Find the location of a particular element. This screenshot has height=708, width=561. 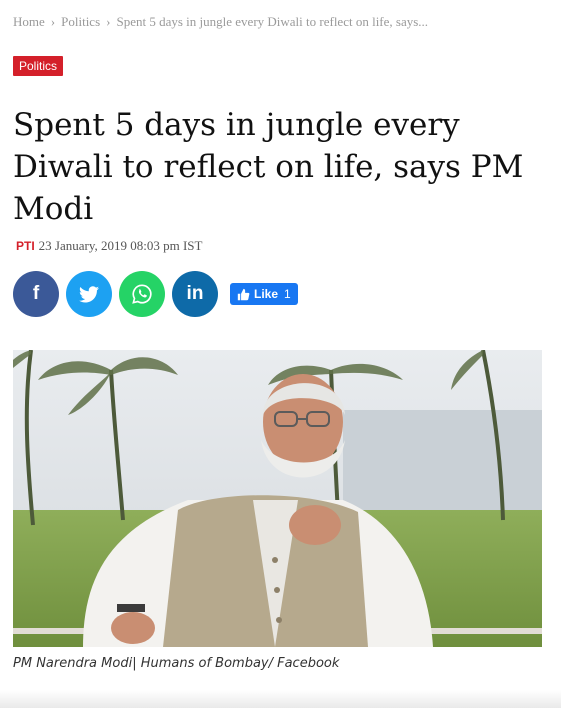

bottom-divider is located at coordinates (280, 699).